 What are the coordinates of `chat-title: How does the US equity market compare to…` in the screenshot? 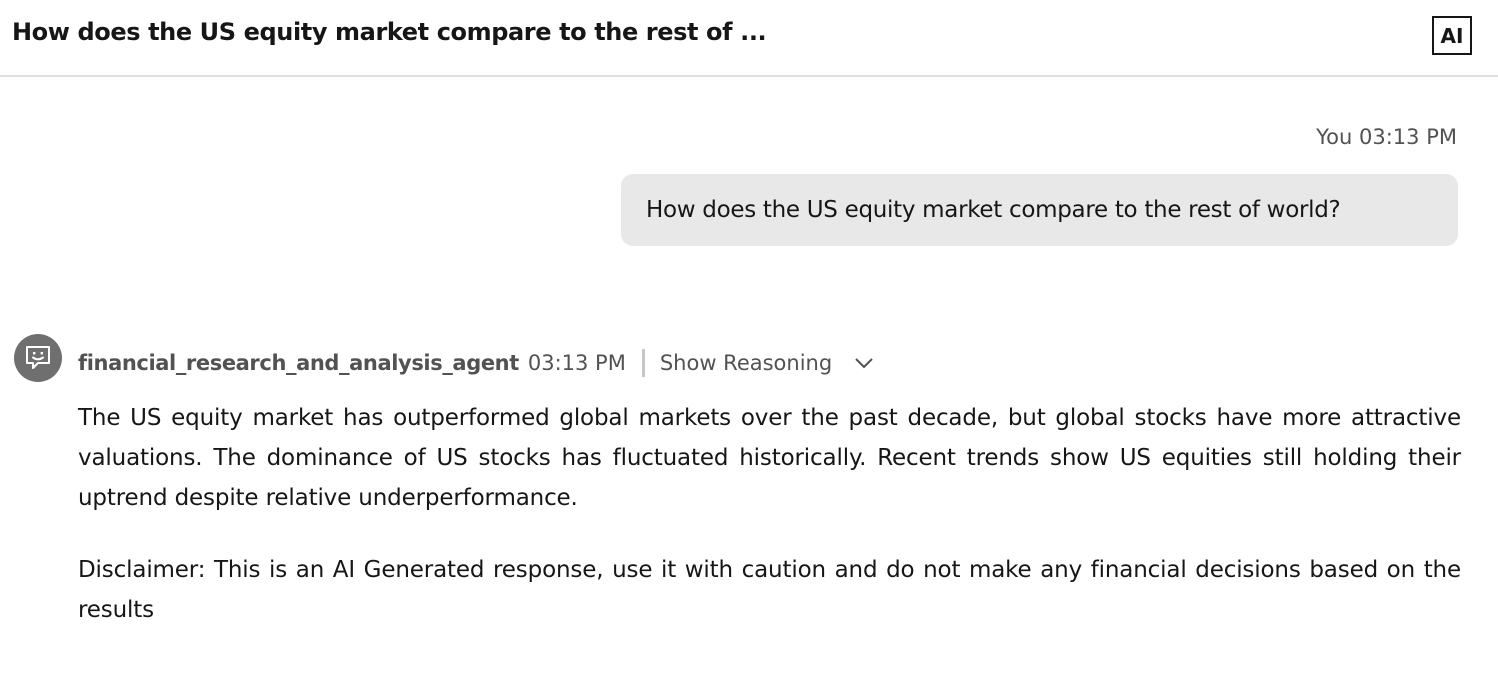 It's located at (389, 32).